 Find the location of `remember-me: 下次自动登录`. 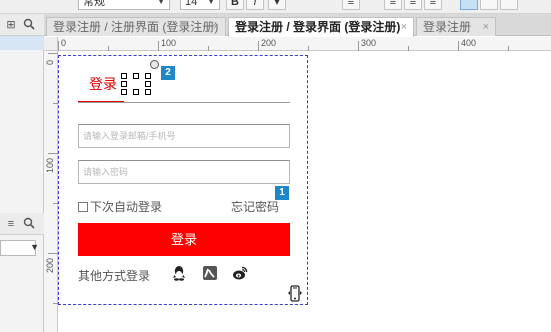

remember-me: 下次自动登录 is located at coordinates (120, 206).